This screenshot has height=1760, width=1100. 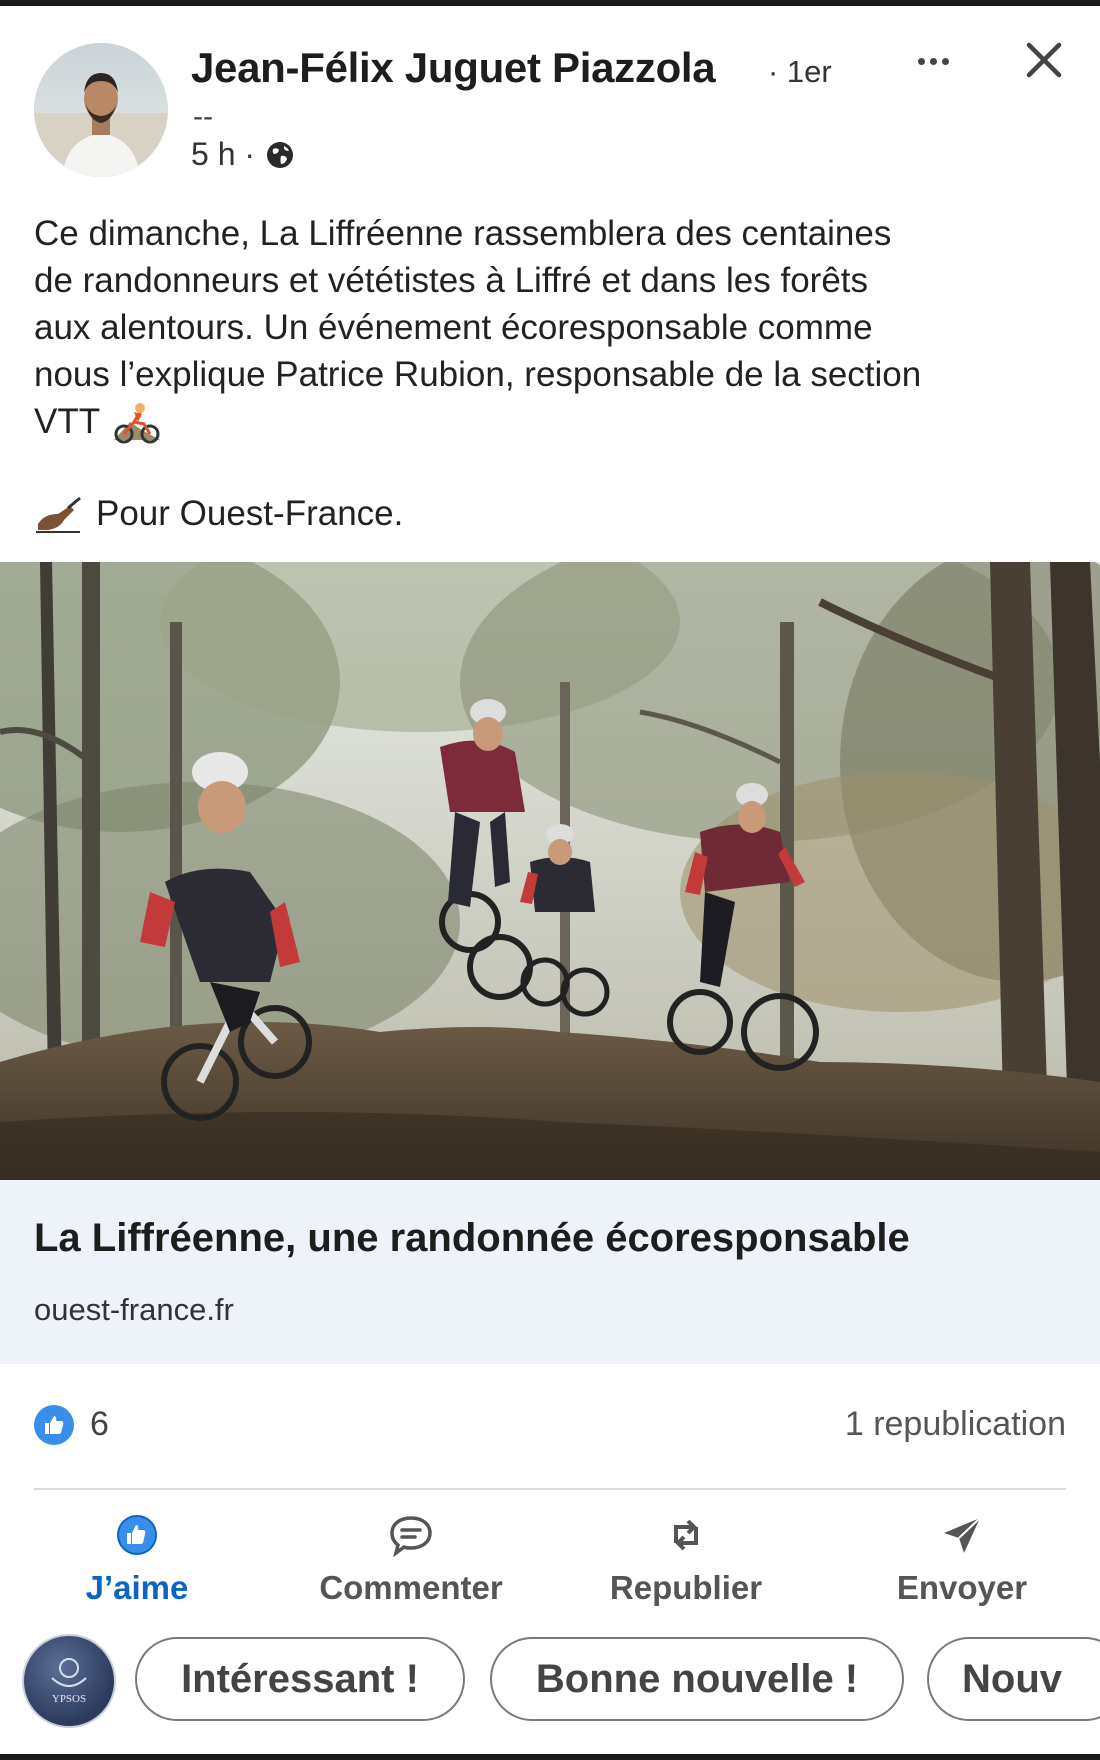 I want to click on writing-hand-emoji, so click(x=58, y=514).